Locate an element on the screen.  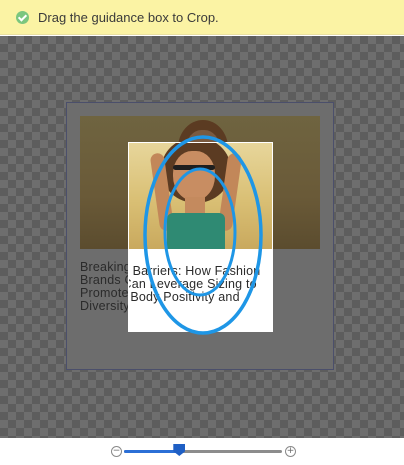
figure-sunglasses is located at coordinates (194, 167).